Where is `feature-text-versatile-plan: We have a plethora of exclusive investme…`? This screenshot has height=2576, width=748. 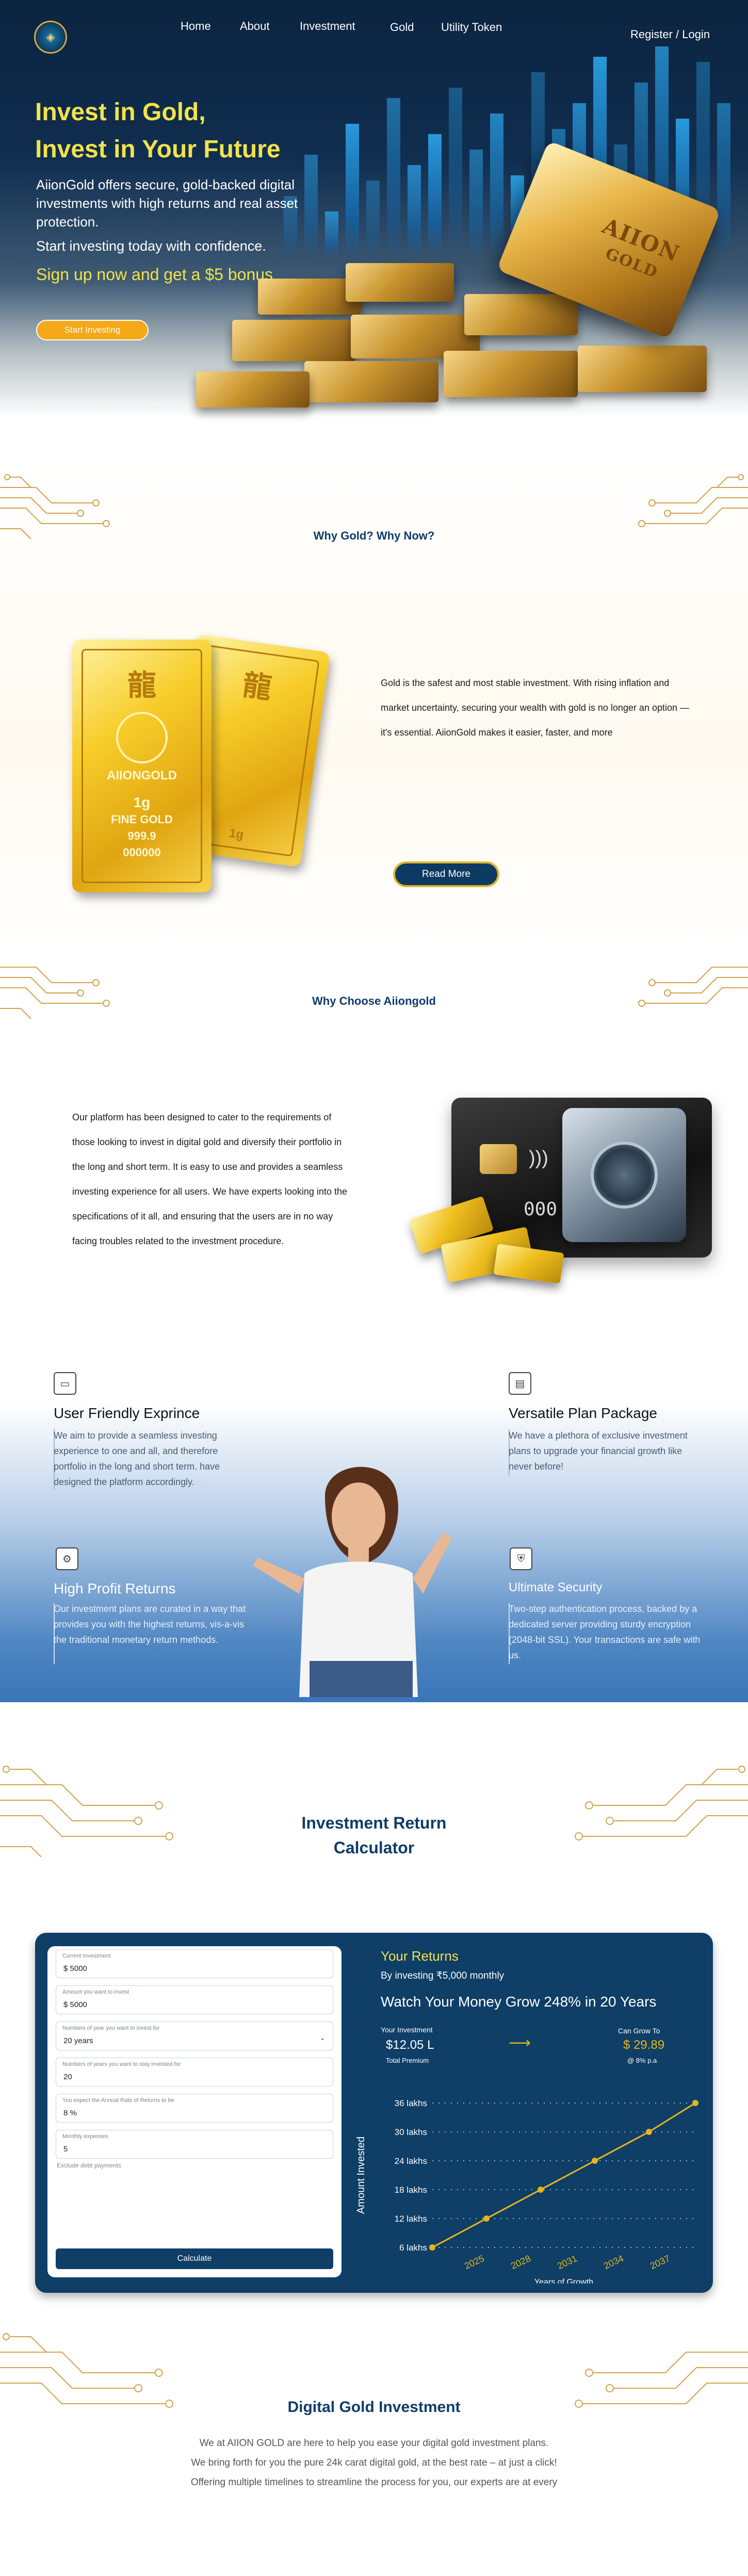 feature-text-versatile-plan: We have a plethora of exclusive investme… is located at coordinates (598, 1451).